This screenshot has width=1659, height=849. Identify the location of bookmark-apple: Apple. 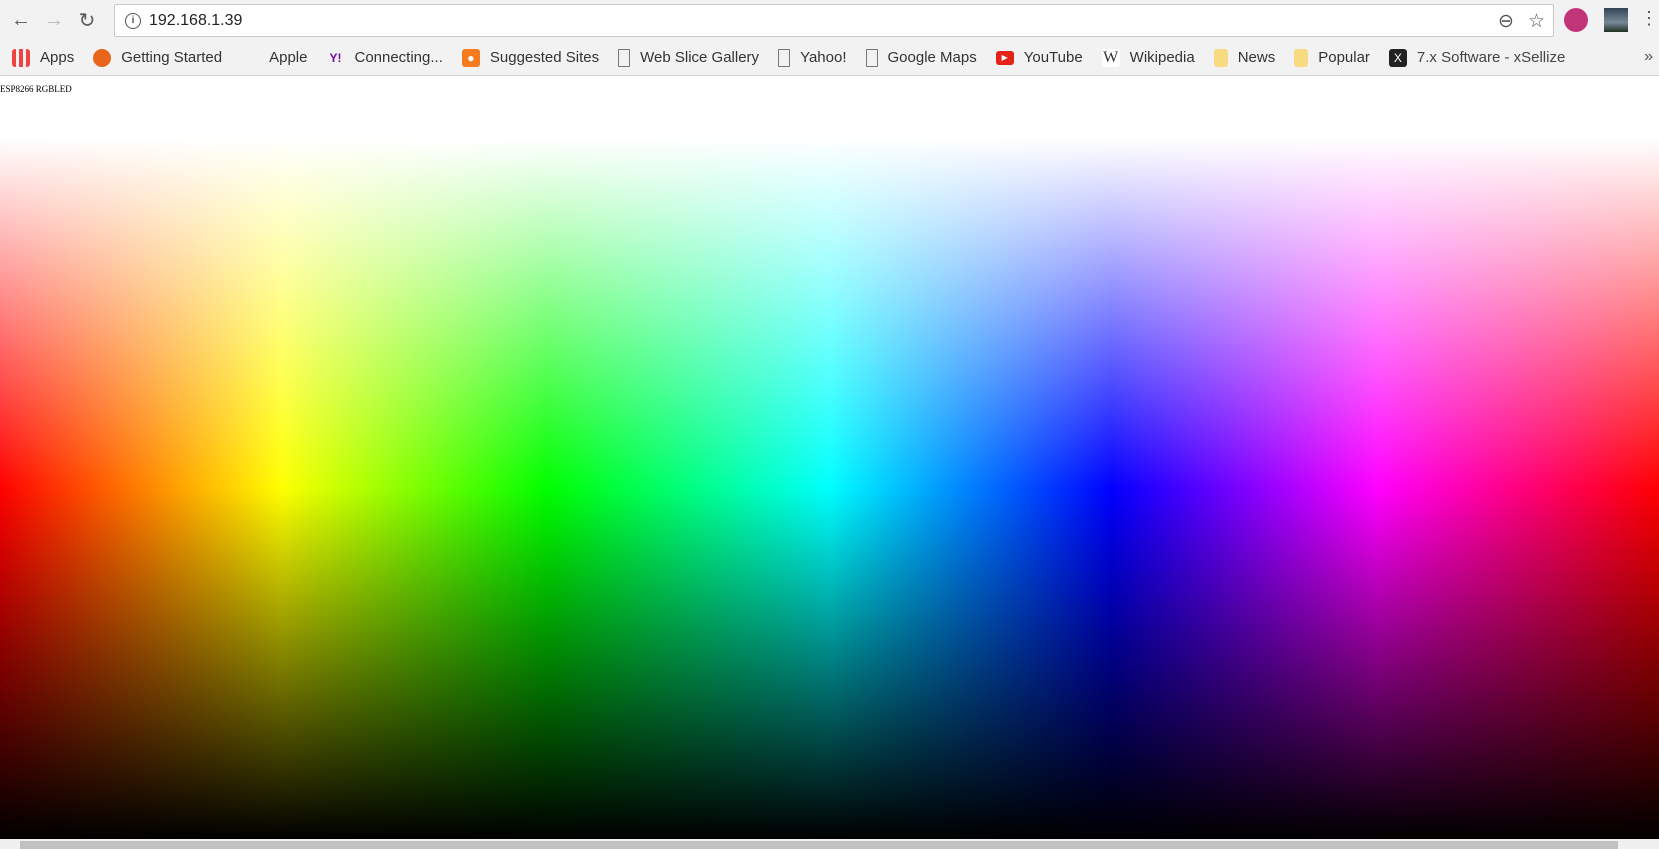
(274, 58).